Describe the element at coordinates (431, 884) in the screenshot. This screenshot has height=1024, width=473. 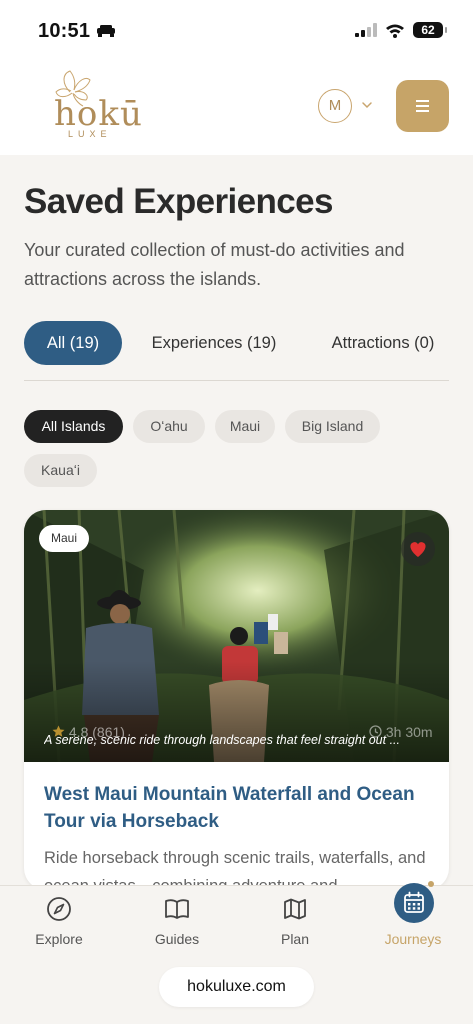
I see `notification-dot` at that location.